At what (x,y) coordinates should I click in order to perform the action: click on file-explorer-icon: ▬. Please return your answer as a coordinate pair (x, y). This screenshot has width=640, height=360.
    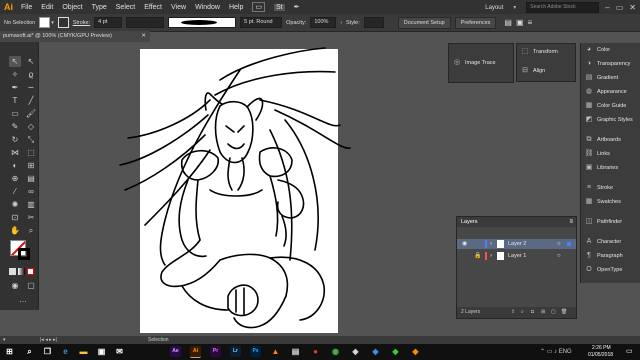
    Looking at the image, I should click on (83, 351).